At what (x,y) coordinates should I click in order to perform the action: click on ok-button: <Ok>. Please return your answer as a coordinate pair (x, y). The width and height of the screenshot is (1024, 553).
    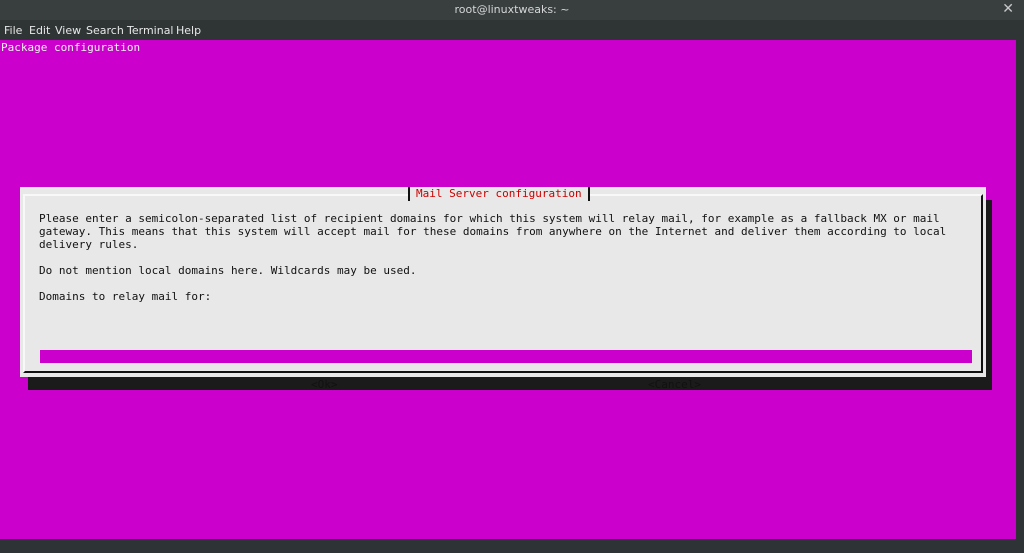
    Looking at the image, I should click on (324, 384).